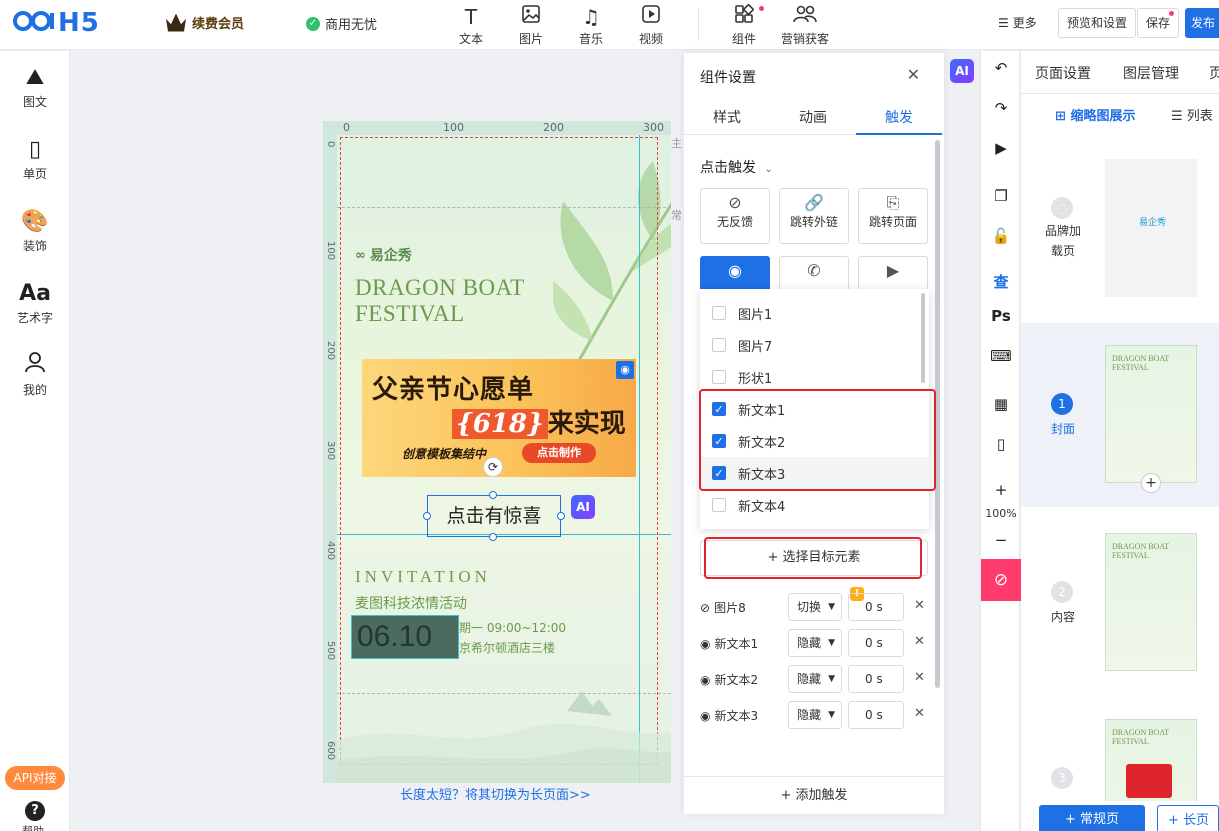 Image resolution: width=1219 pixels, height=831 pixels. I want to click on check-text-icon: 查, so click(1001, 281).